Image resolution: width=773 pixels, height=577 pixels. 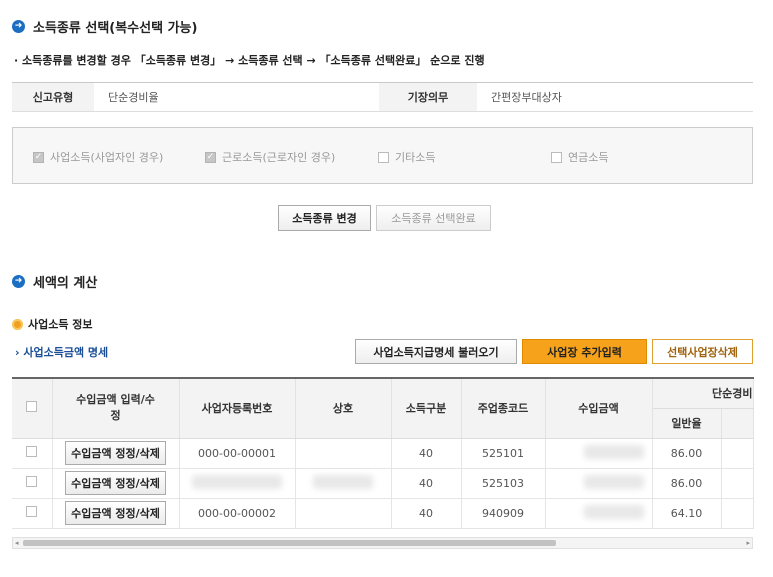 What do you see at coordinates (436, 351) in the screenshot?
I see `load-statement-button: 사업소득지급명세 불러오기` at bounding box center [436, 351].